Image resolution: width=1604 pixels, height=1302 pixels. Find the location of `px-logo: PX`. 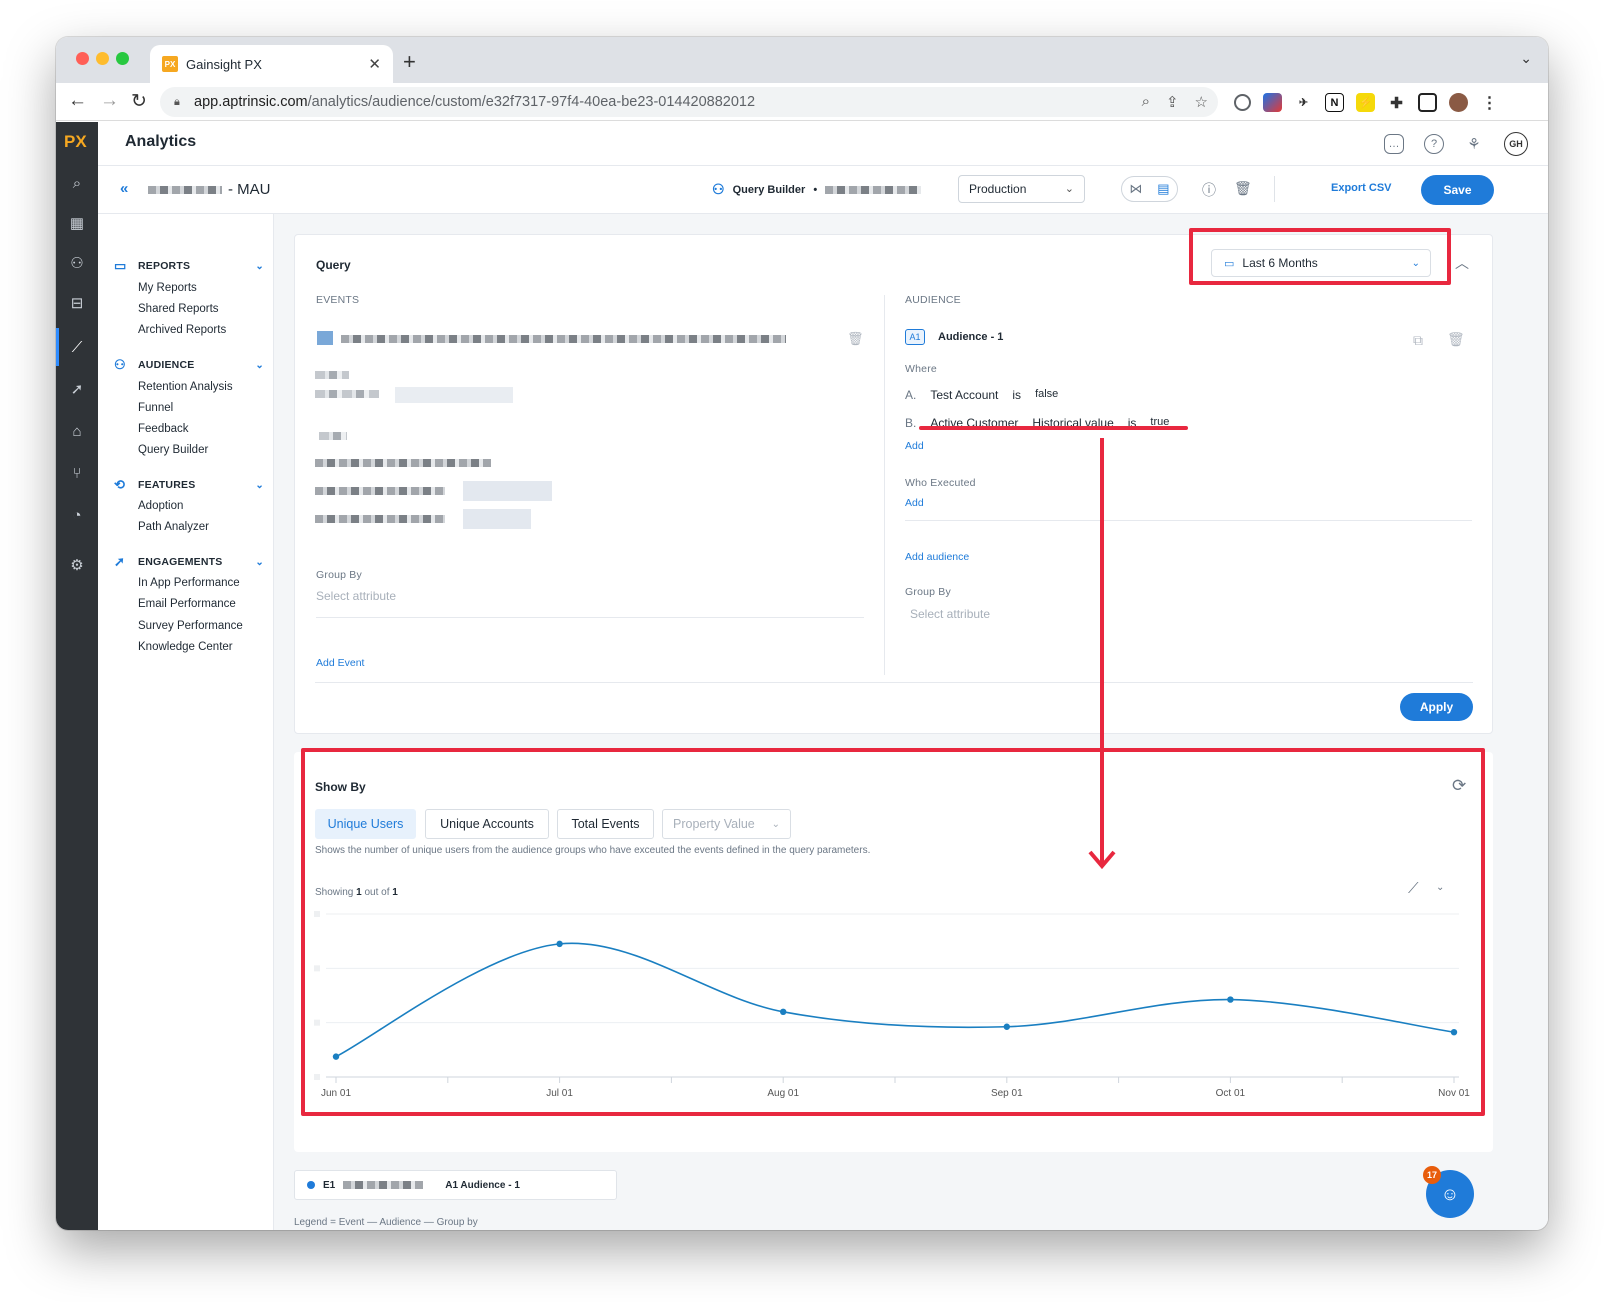

px-logo: PX is located at coordinates (75, 142).